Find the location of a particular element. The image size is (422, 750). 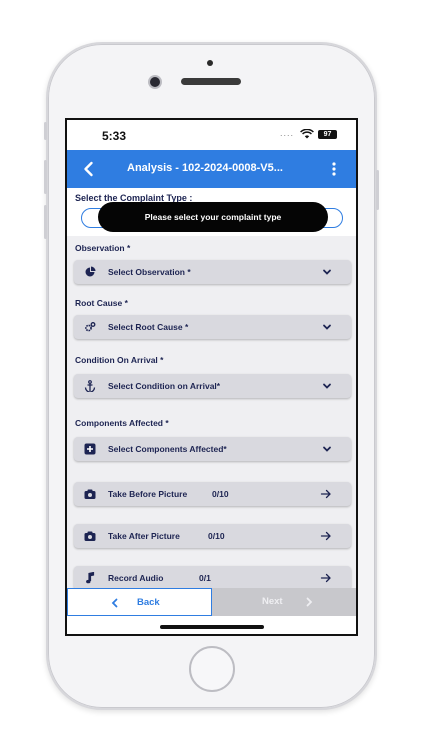

components-label: Components Affected * is located at coordinates (122, 423).